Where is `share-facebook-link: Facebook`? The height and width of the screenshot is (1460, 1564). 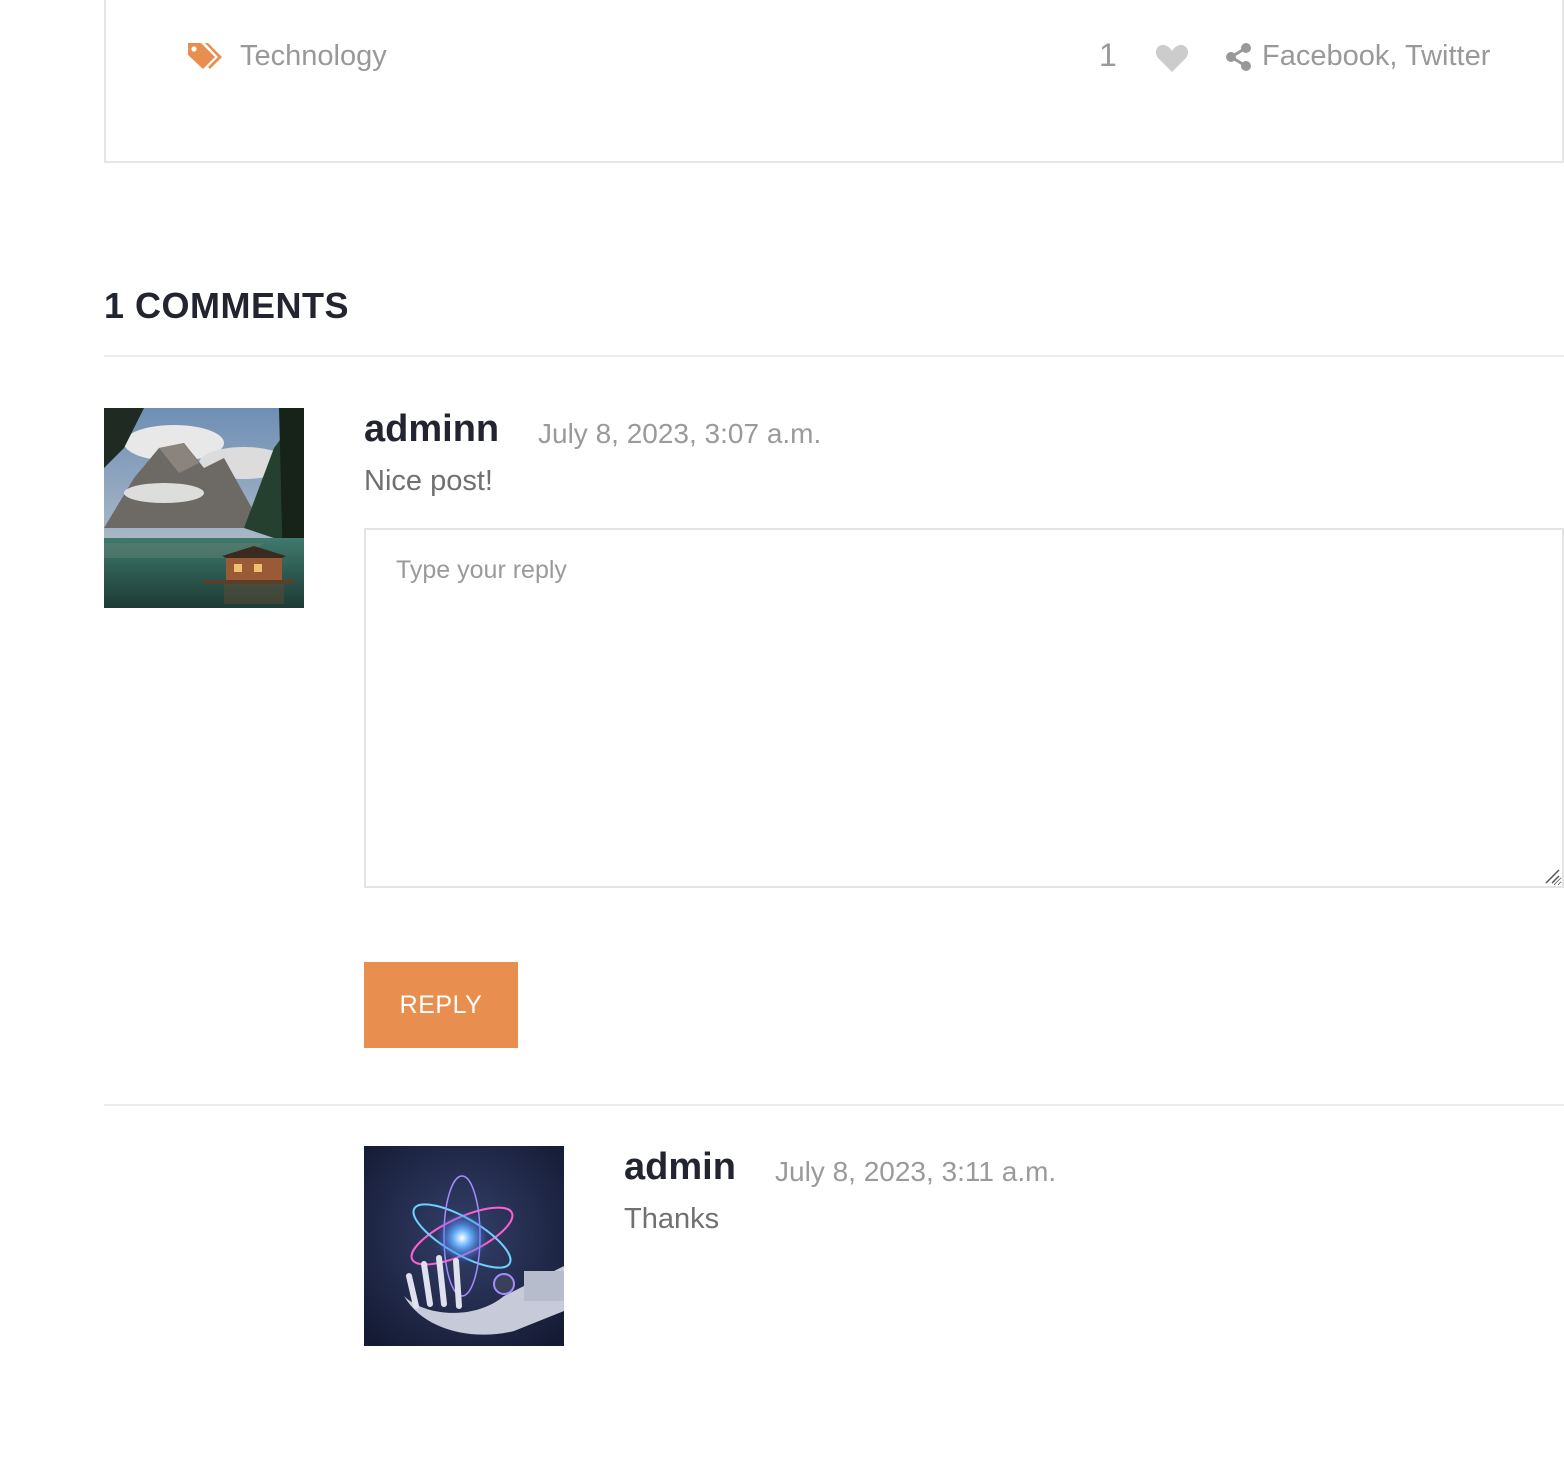
share-facebook-link: Facebook is located at coordinates (1325, 56).